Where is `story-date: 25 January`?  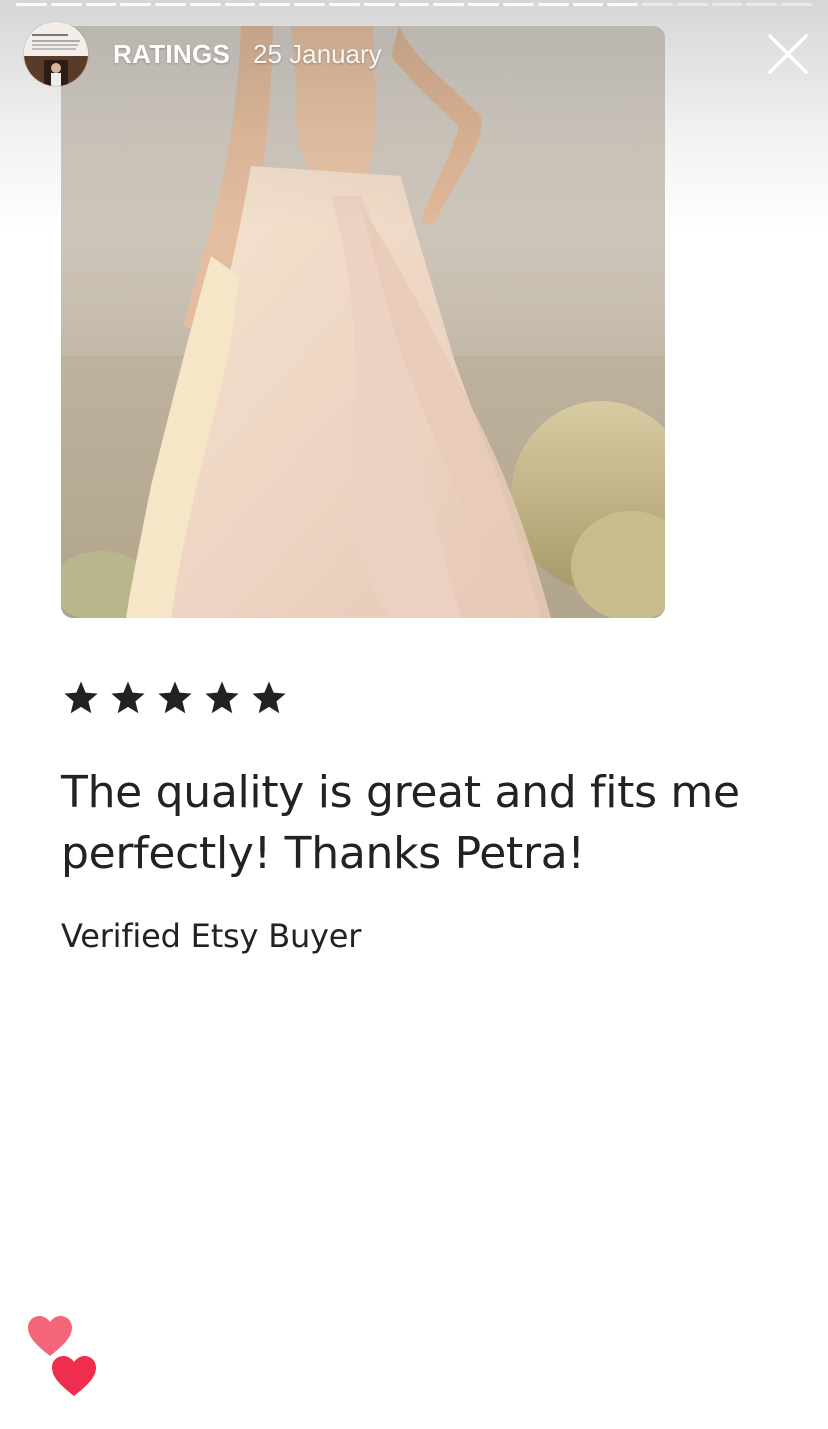 story-date: 25 January is located at coordinates (317, 54).